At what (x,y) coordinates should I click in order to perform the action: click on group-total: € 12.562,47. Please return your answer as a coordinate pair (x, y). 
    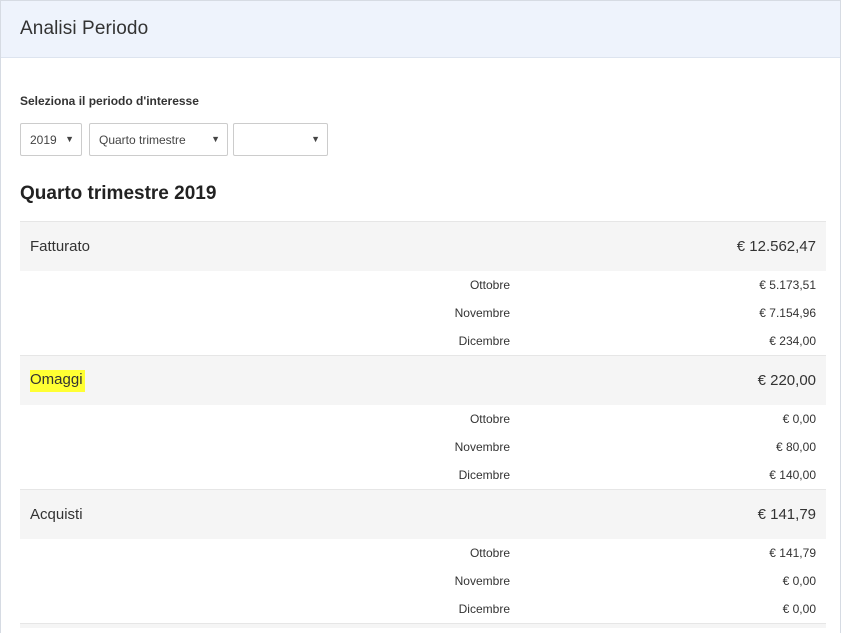
    Looking at the image, I should click on (776, 246).